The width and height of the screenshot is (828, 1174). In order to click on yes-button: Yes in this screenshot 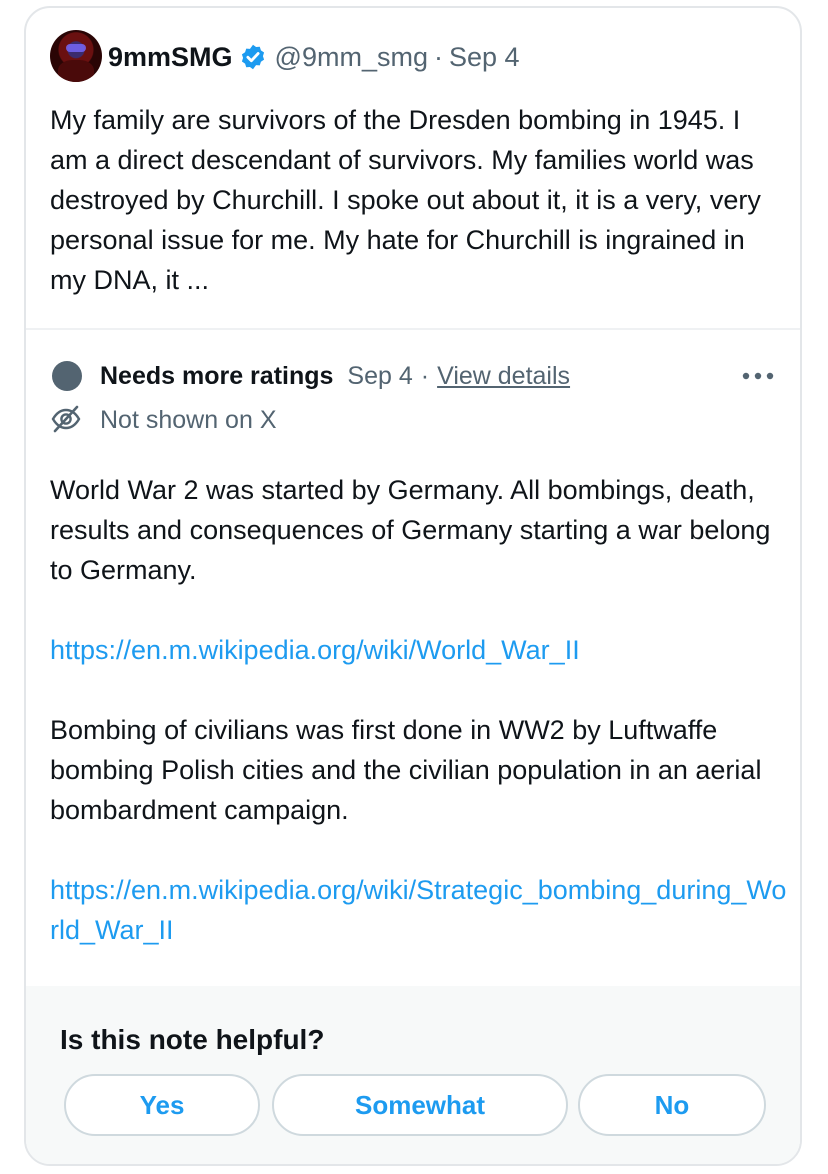, I will do `click(162, 1105)`.